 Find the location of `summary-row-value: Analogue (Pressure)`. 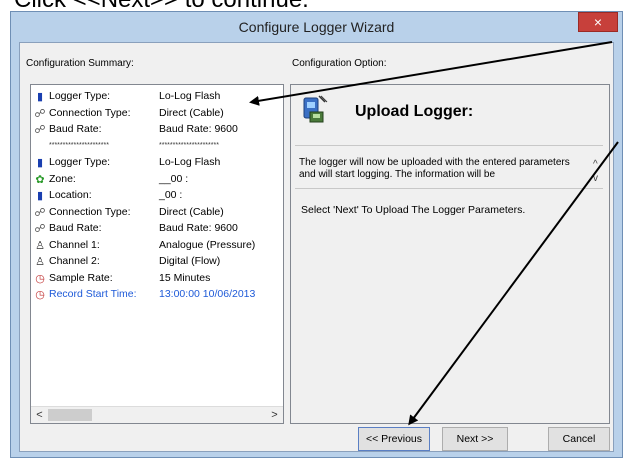

summary-row-value: Analogue (Pressure) is located at coordinates (207, 244).